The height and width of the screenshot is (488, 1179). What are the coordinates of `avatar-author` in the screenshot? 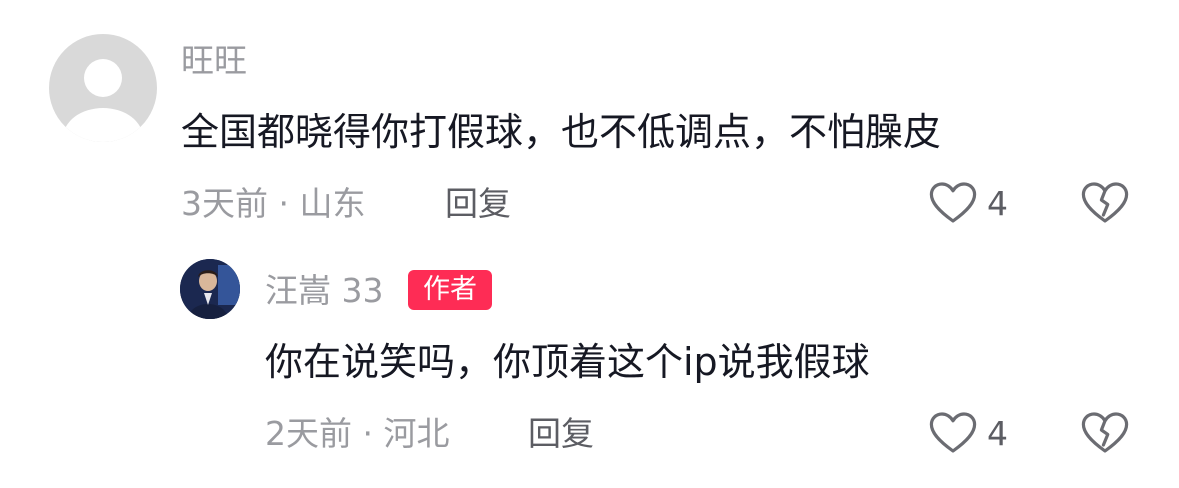 It's located at (210, 289).